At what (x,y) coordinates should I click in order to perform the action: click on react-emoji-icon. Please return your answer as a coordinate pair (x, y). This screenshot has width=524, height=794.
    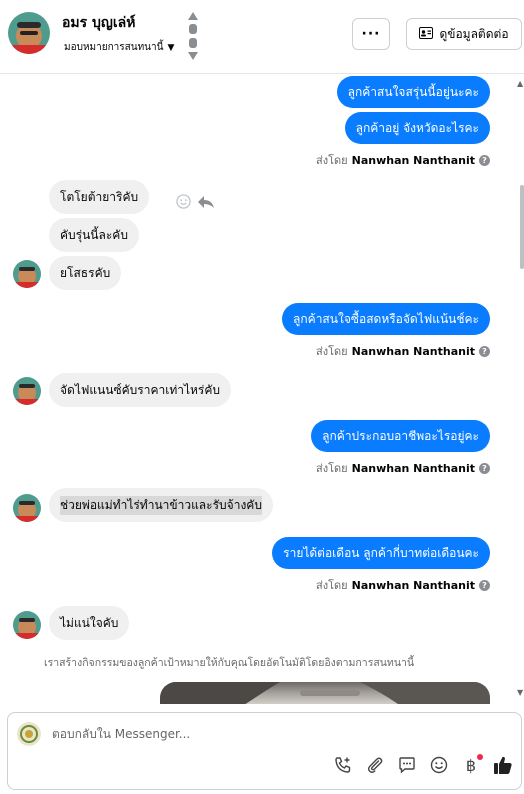
    Looking at the image, I should click on (183, 203).